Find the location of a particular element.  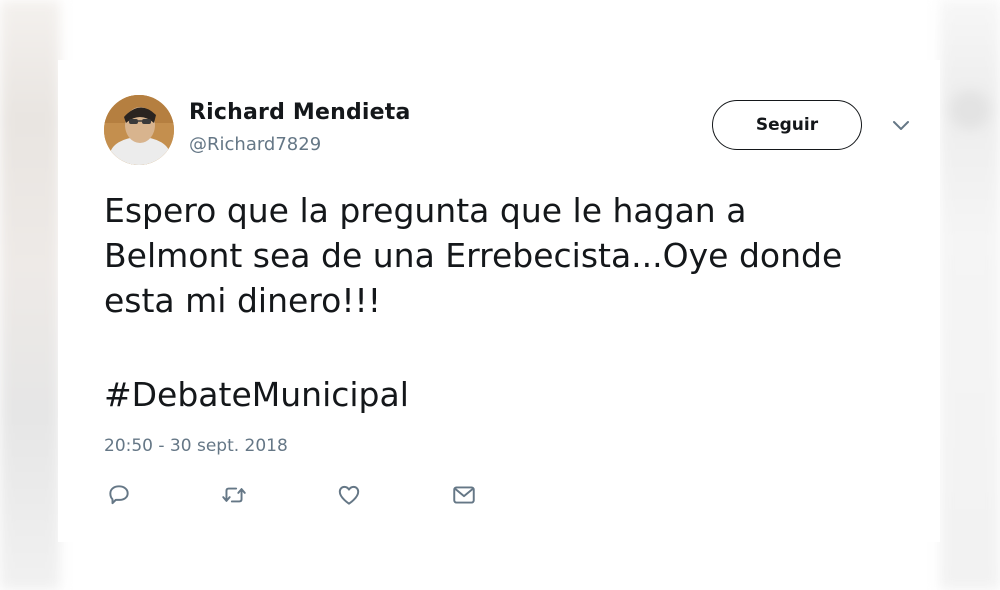

direct-message-icon is located at coordinates (464, 495).